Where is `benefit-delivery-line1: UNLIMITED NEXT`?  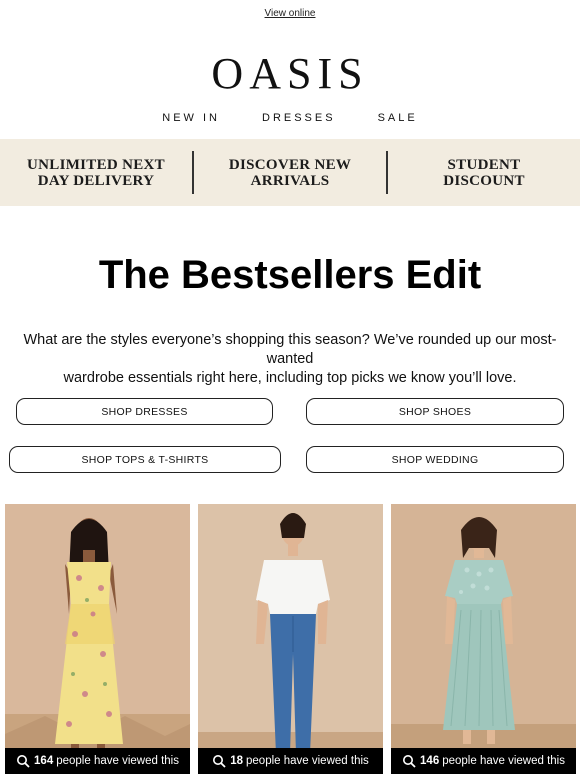 benefit-delivery-line1: UNLIMITED NEXT is located at coordinates (96, 164).